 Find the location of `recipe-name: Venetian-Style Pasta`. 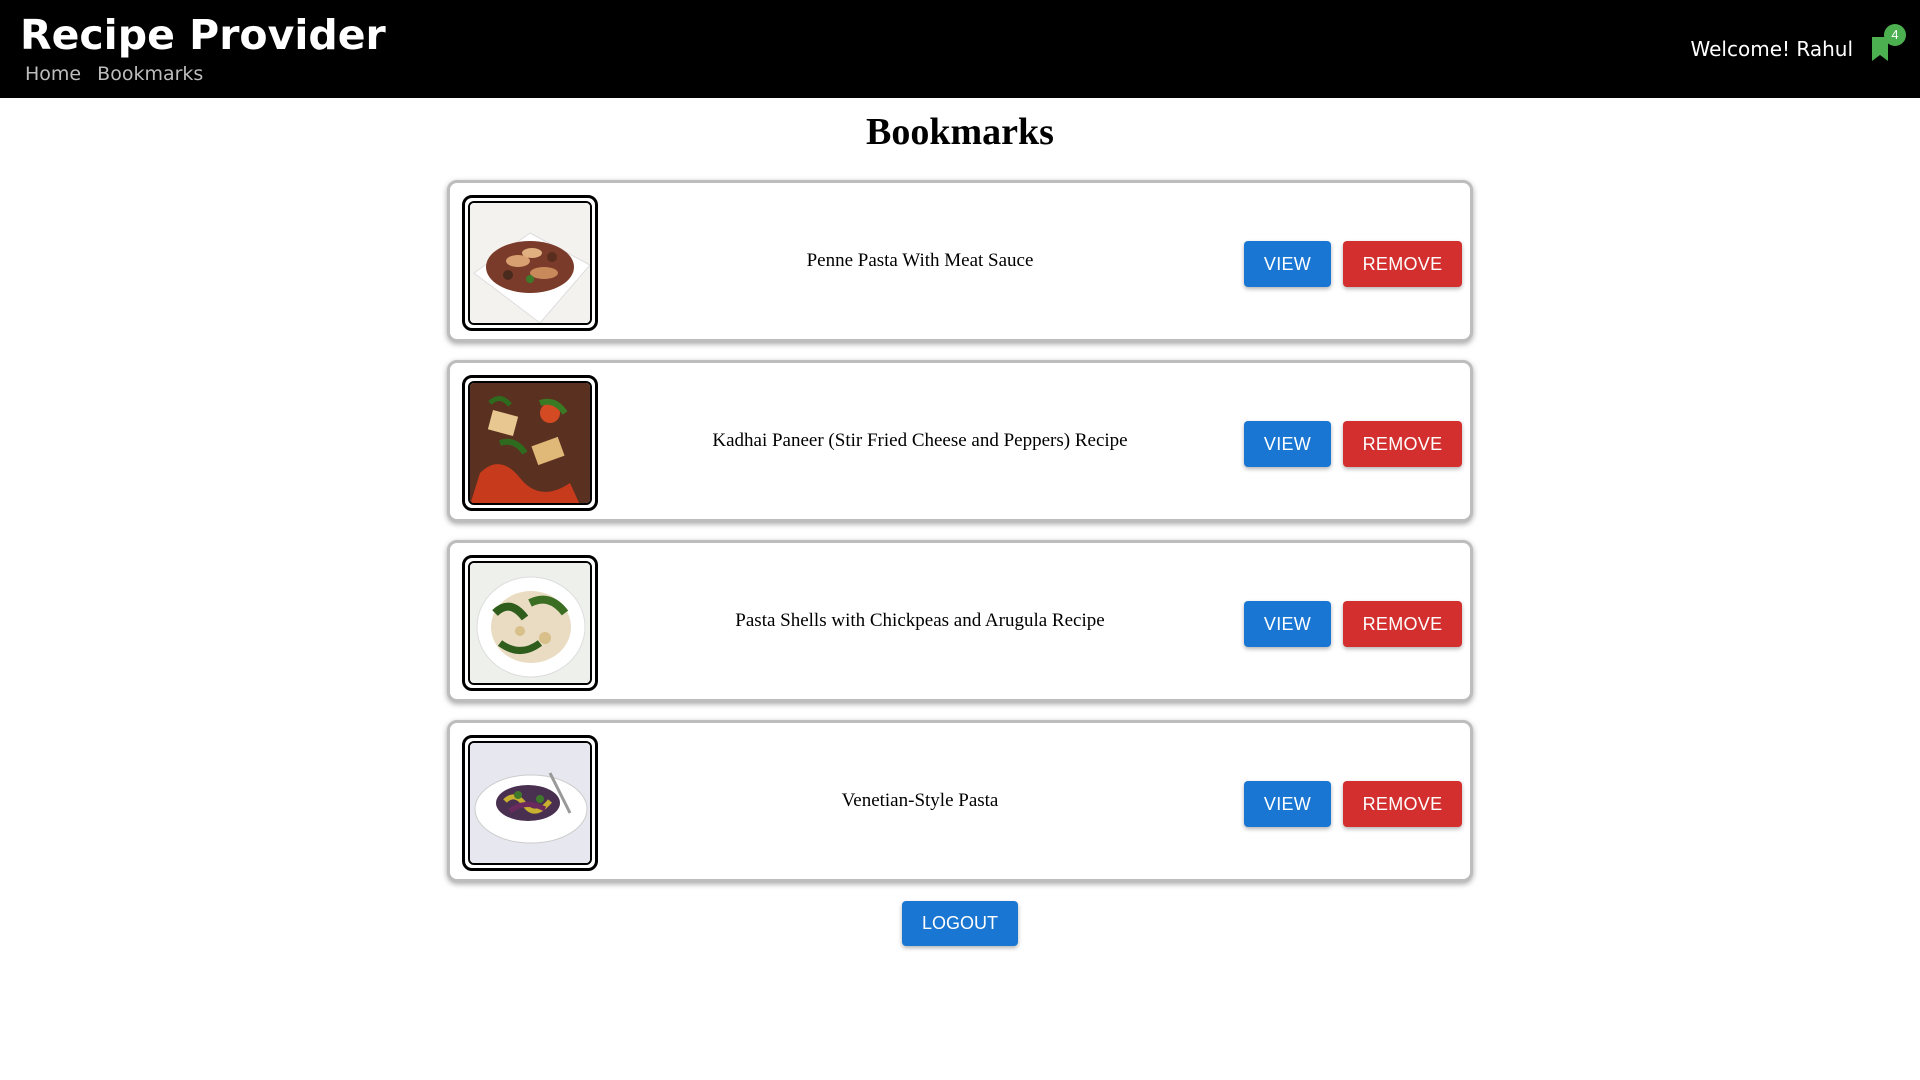

recipe-name: Venetian-Style Pasta is located at coordinates (920, 800).